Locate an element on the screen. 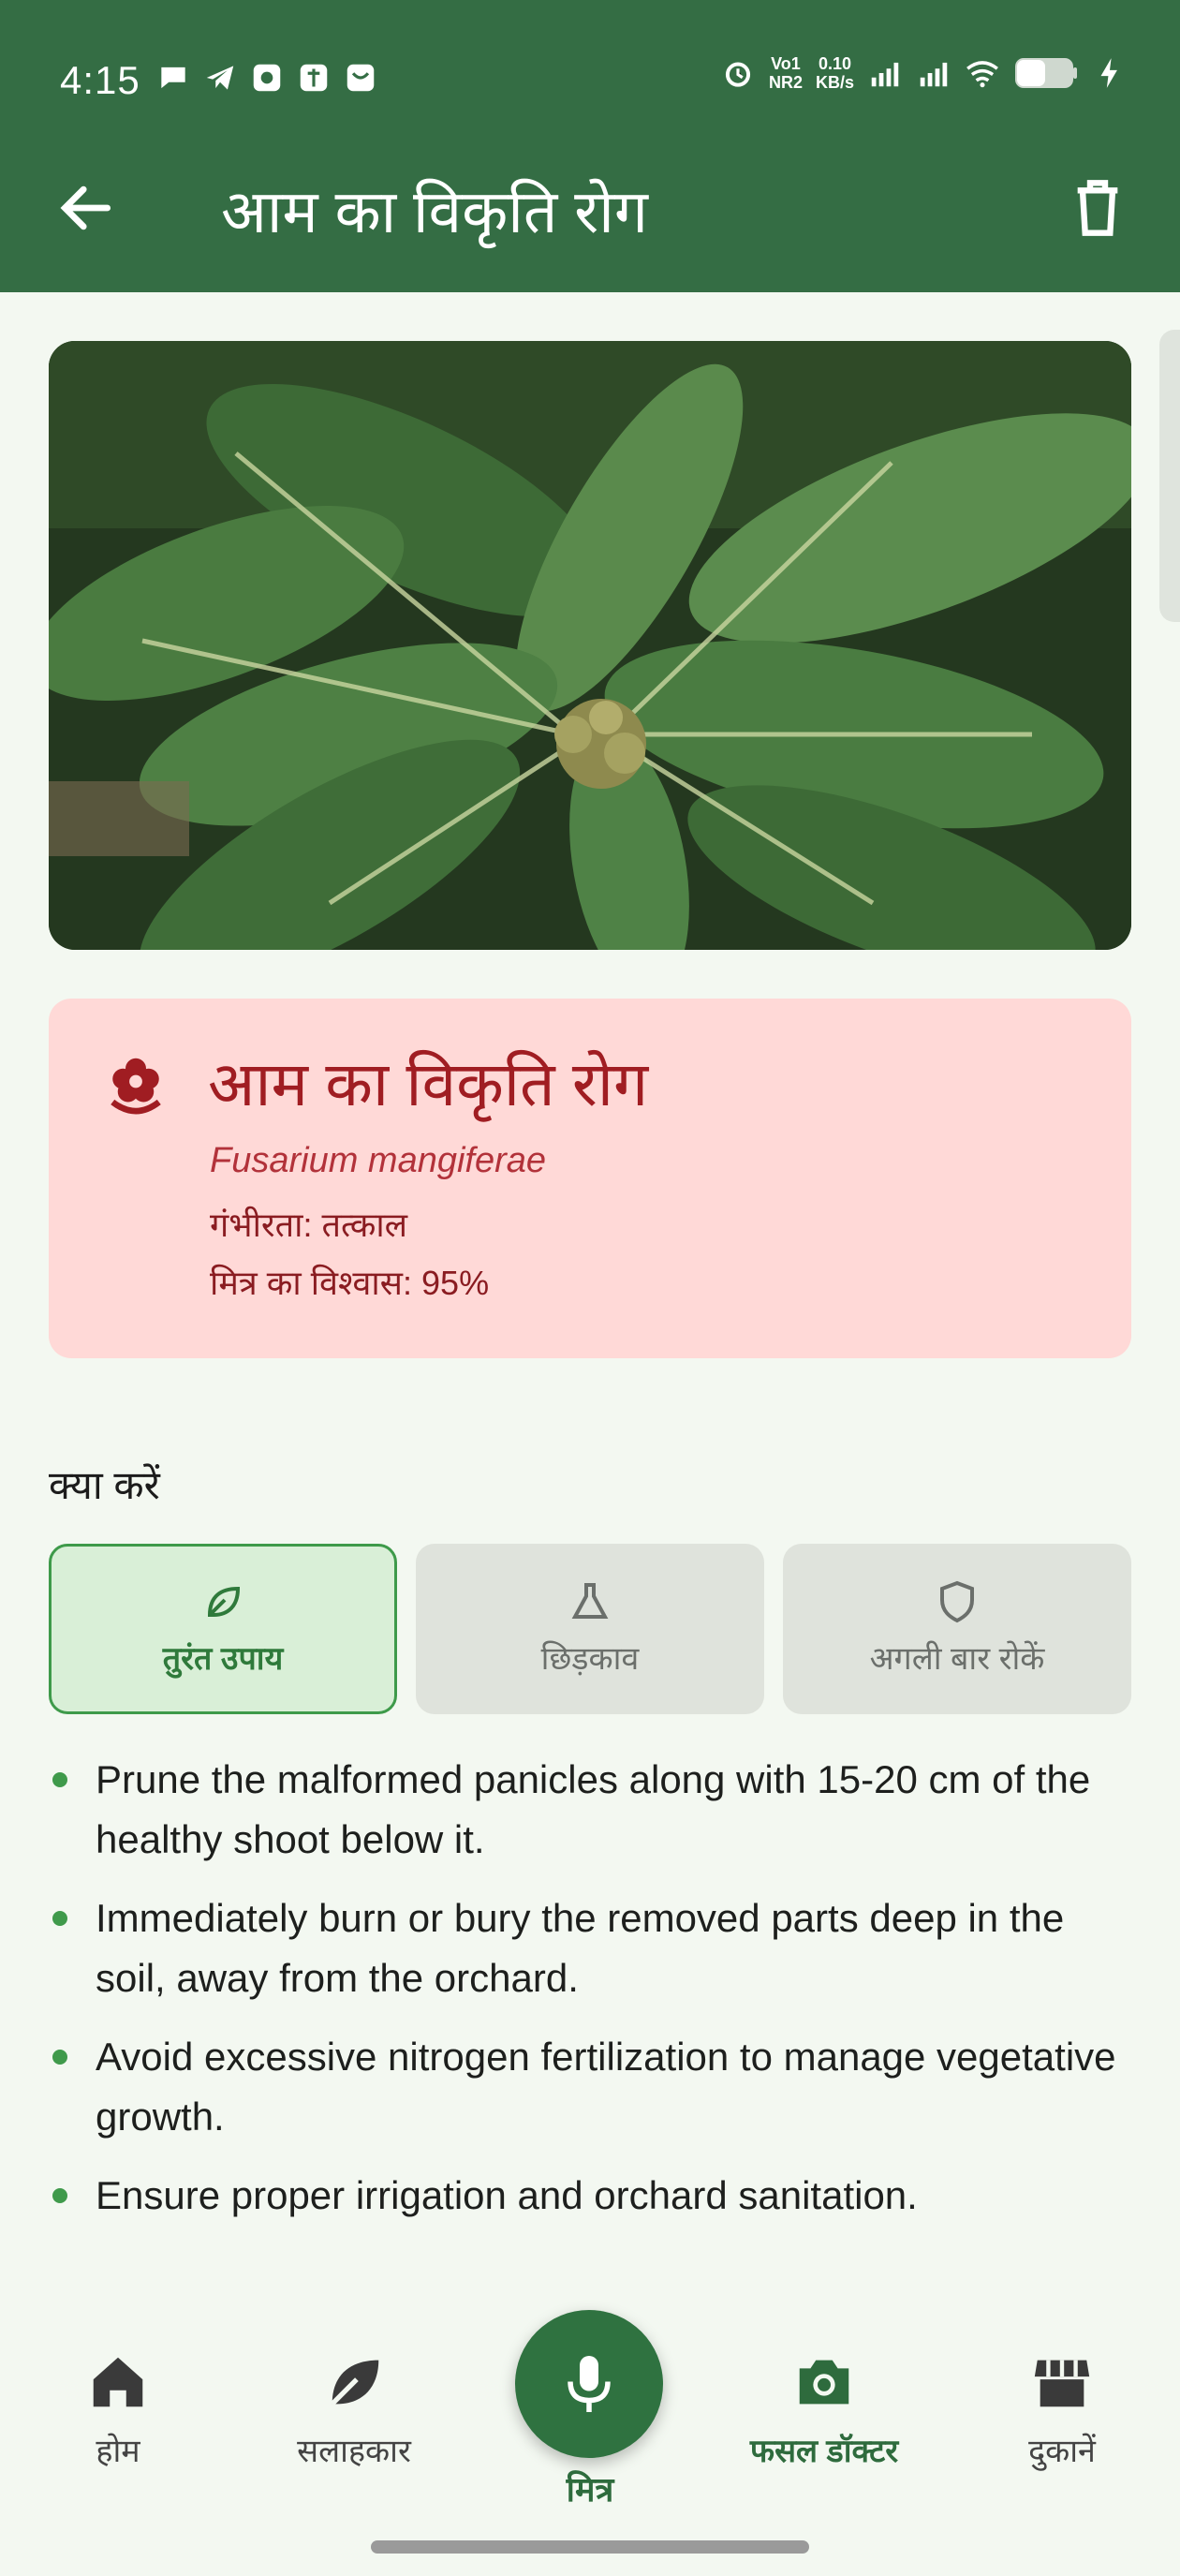 Image resolution: width=1180 pixels, height=2576 pixels. nav-label: सलाहकार is located at coordinates (354, 2451).